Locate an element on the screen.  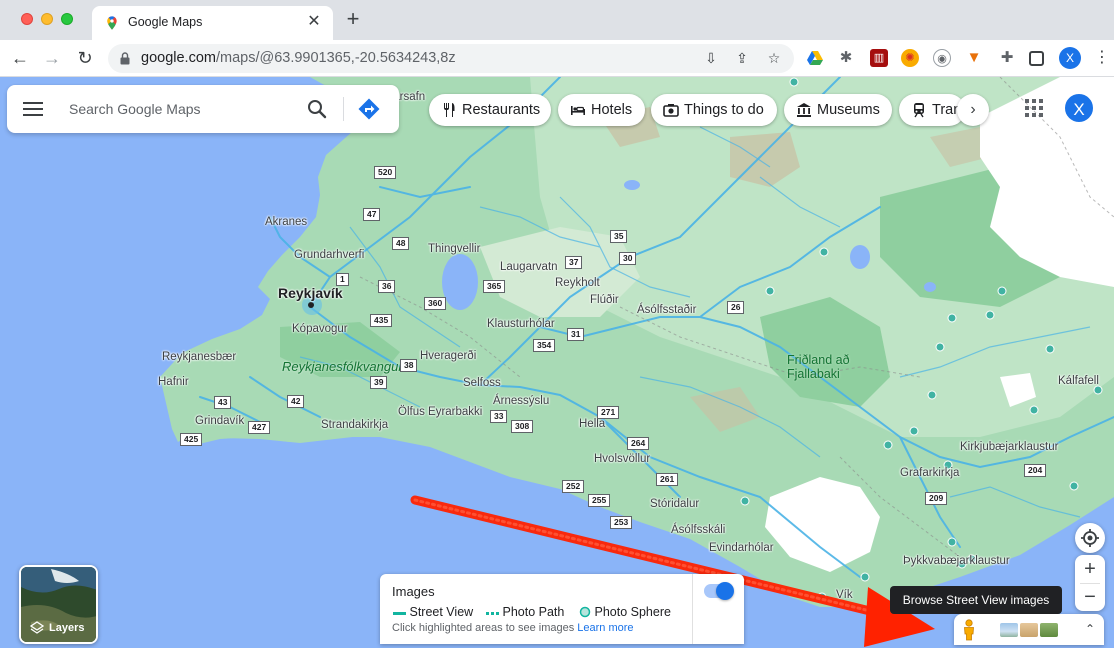
road-shield: 209 is located at coordinates (936, 498).